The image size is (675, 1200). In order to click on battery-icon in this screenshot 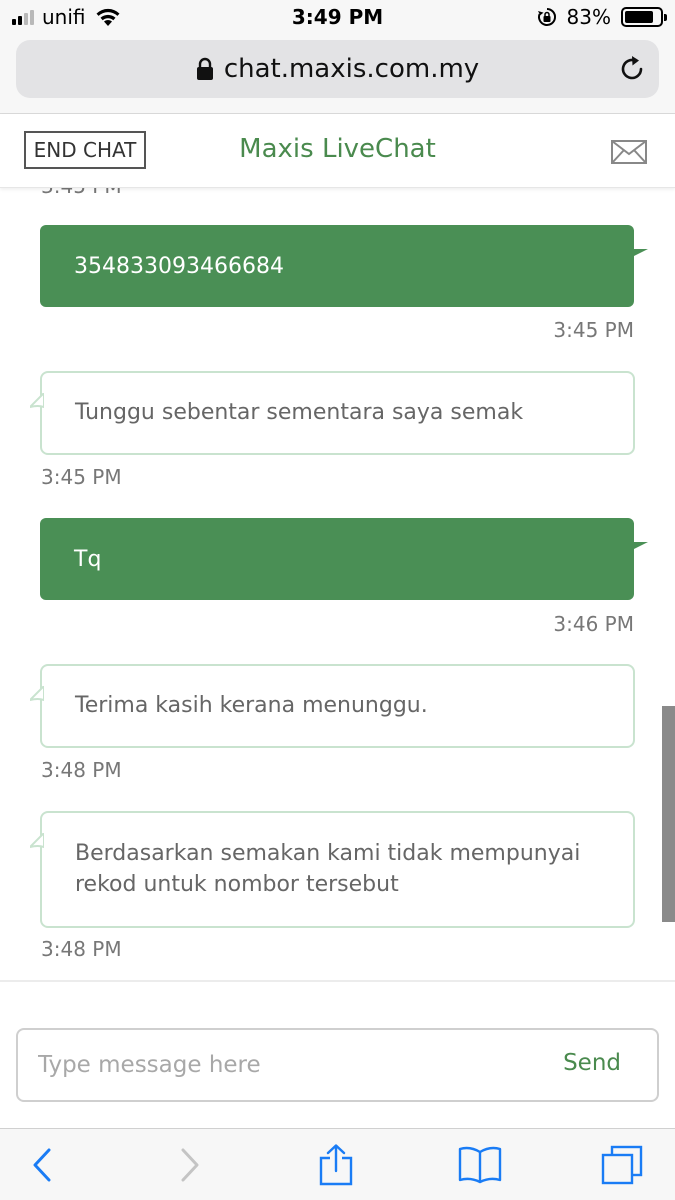, I will do `click(644, 17)`.